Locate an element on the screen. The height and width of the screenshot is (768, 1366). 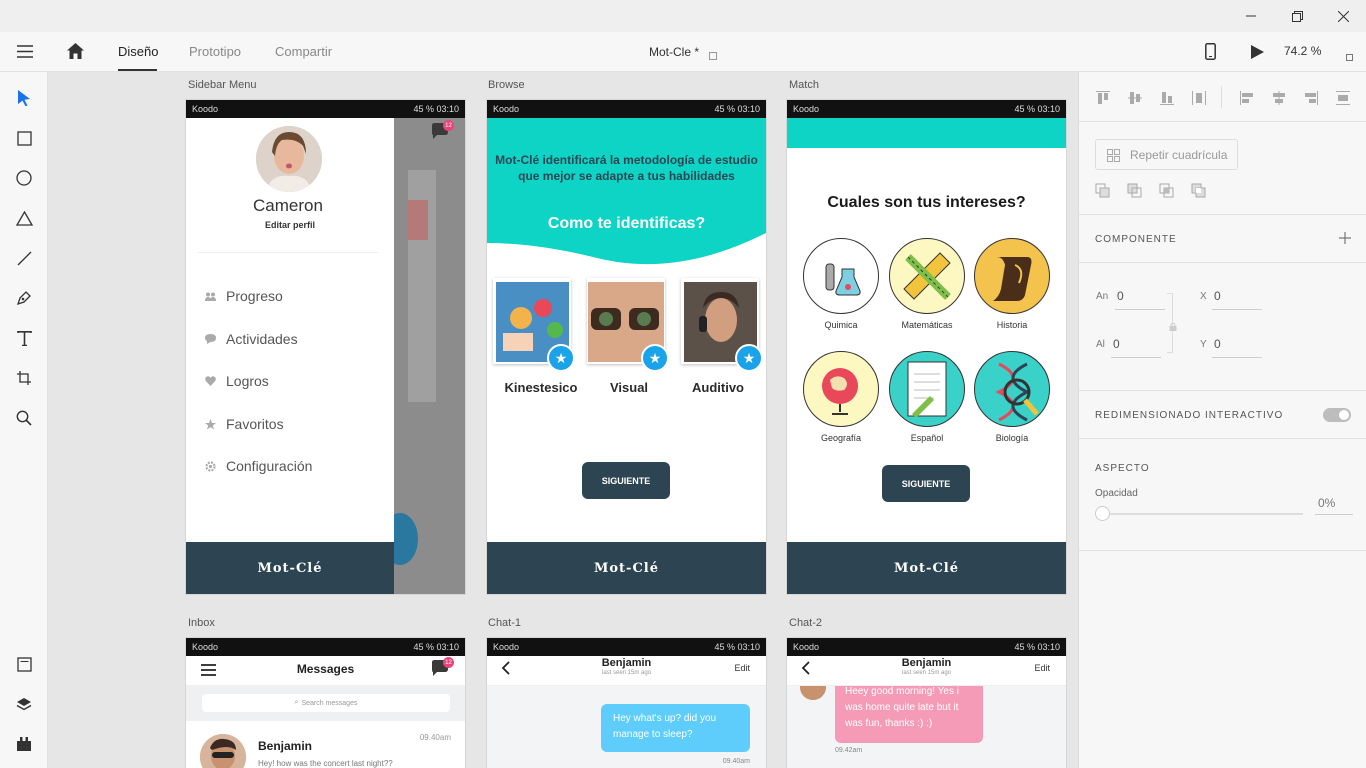
interest-historia is located at coordinates (1012, 276).